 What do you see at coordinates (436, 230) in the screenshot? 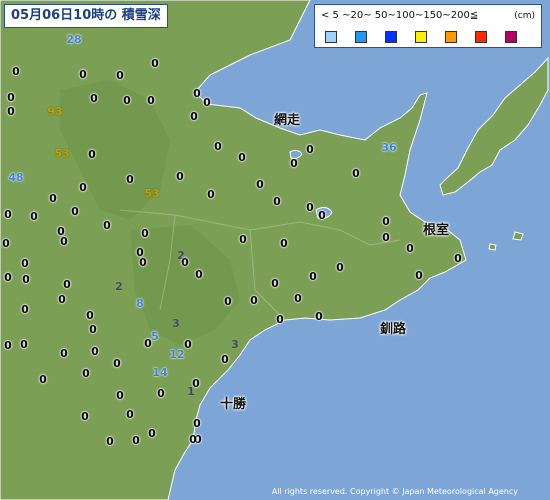
I see `place-label-nemuro: 根室` at bounding box center [436, 230].